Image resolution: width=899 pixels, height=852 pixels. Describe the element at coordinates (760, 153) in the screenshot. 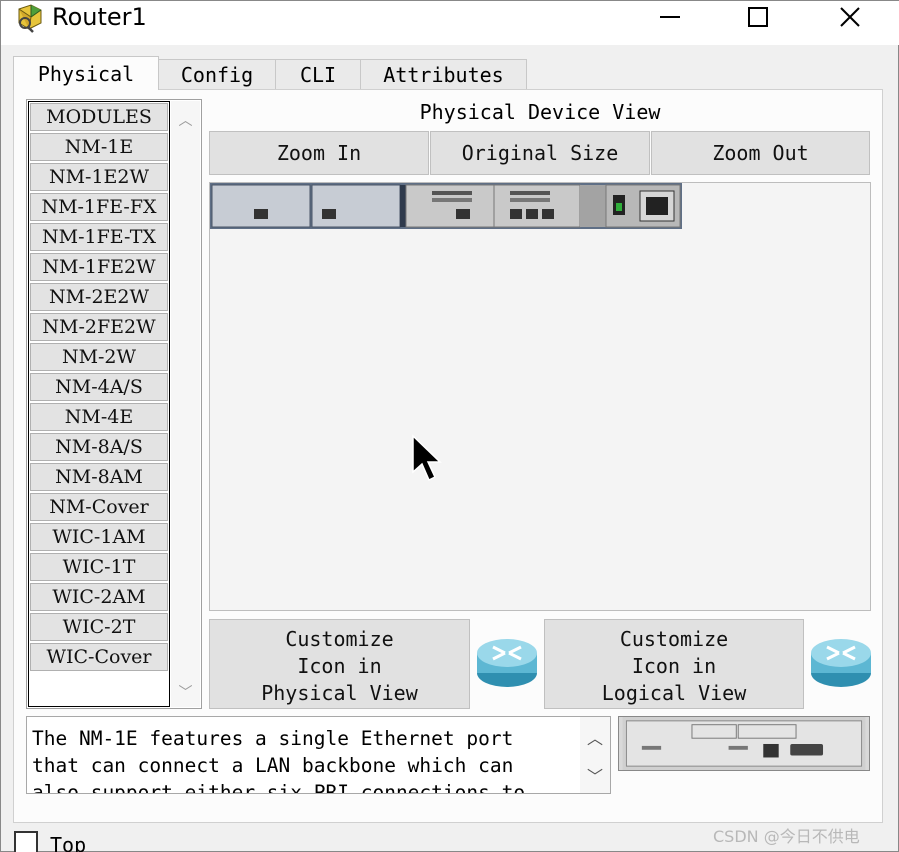

I see `zoom-out-button: Zoom Out` at that location.